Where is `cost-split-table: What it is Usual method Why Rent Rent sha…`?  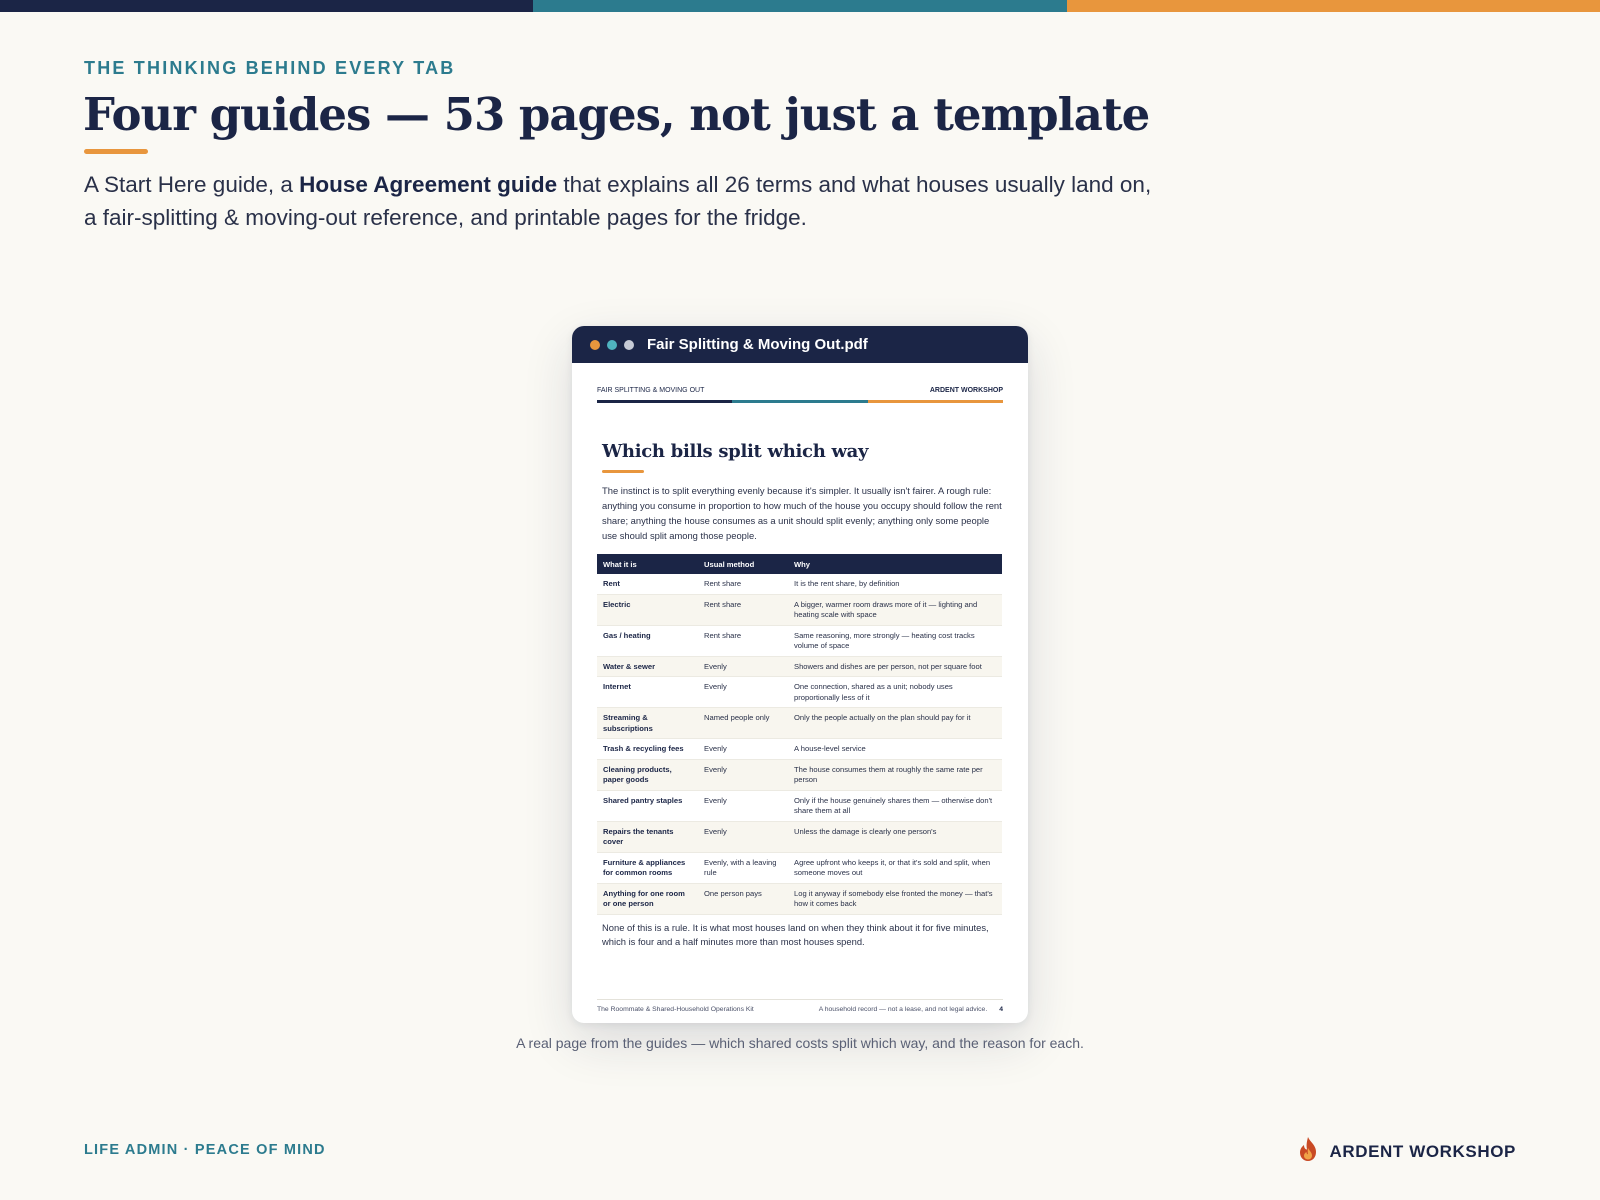 cost-split-table: What it is Usual method Why Rent Rent sha… is located at coordinates (799, 734).